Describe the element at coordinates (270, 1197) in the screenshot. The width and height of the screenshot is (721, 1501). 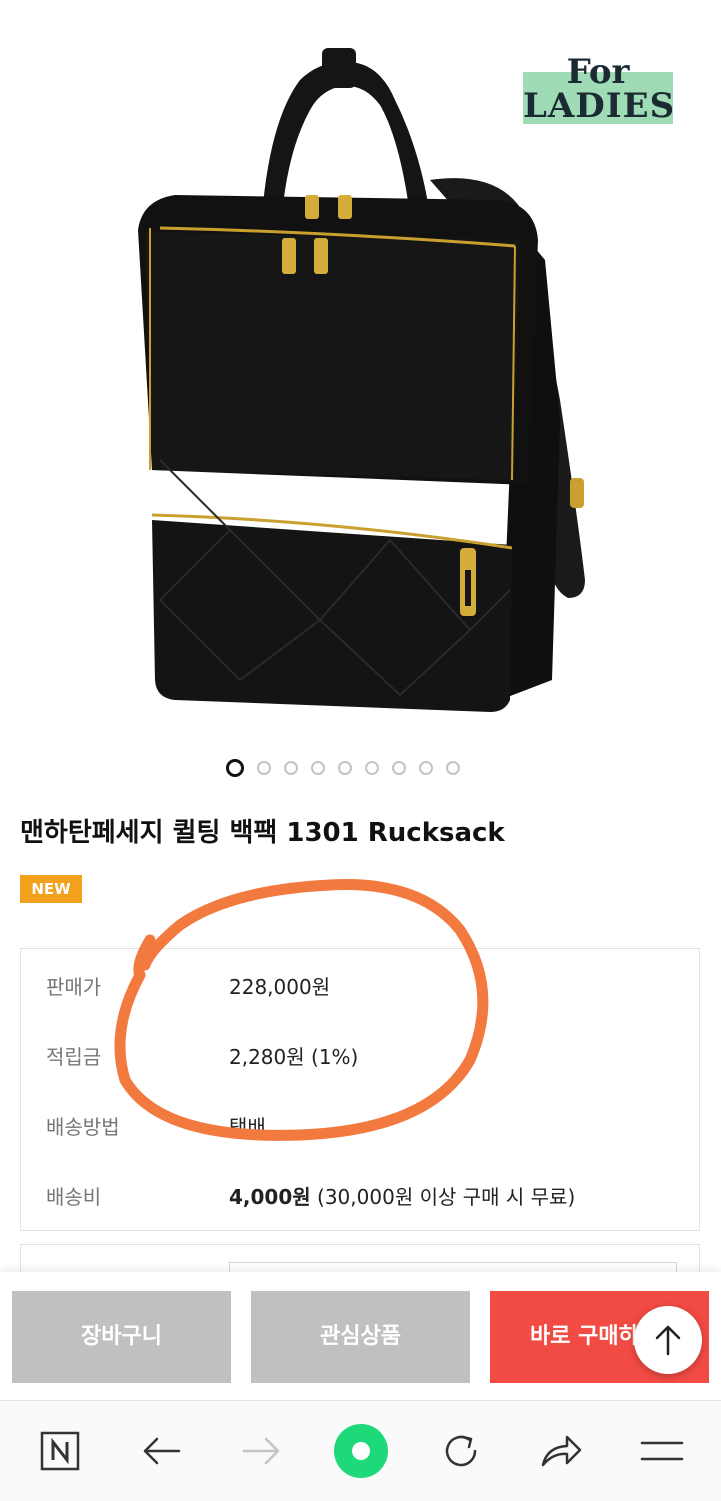
I see `shipping-fee-amount: 4,000원` at that location.